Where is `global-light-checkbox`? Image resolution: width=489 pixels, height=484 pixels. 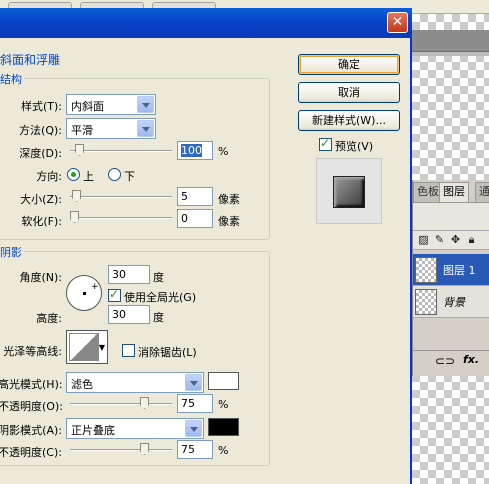 global-light-checkbox is located at coordinates (114, 294).